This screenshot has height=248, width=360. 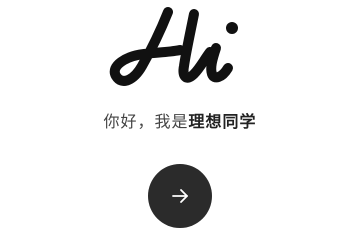 What do you see at coordinates (146, 121) in the screenshot?
I see `greeting-prefix: 你好，我是` at bounding box center [146, 121].